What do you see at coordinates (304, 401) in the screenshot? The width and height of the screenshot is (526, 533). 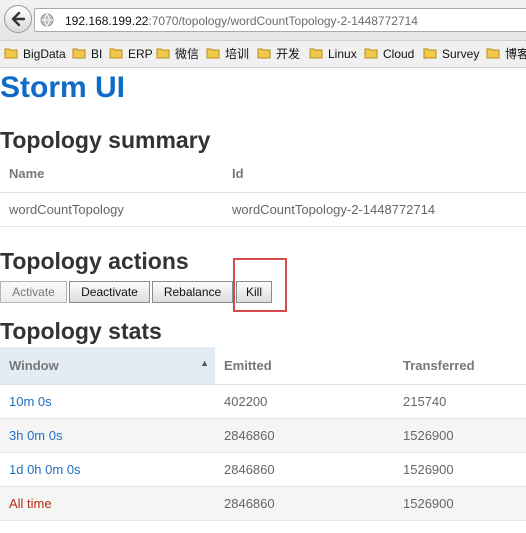 I see `emitted-cell: 402200` at bounding box center [304, 401].